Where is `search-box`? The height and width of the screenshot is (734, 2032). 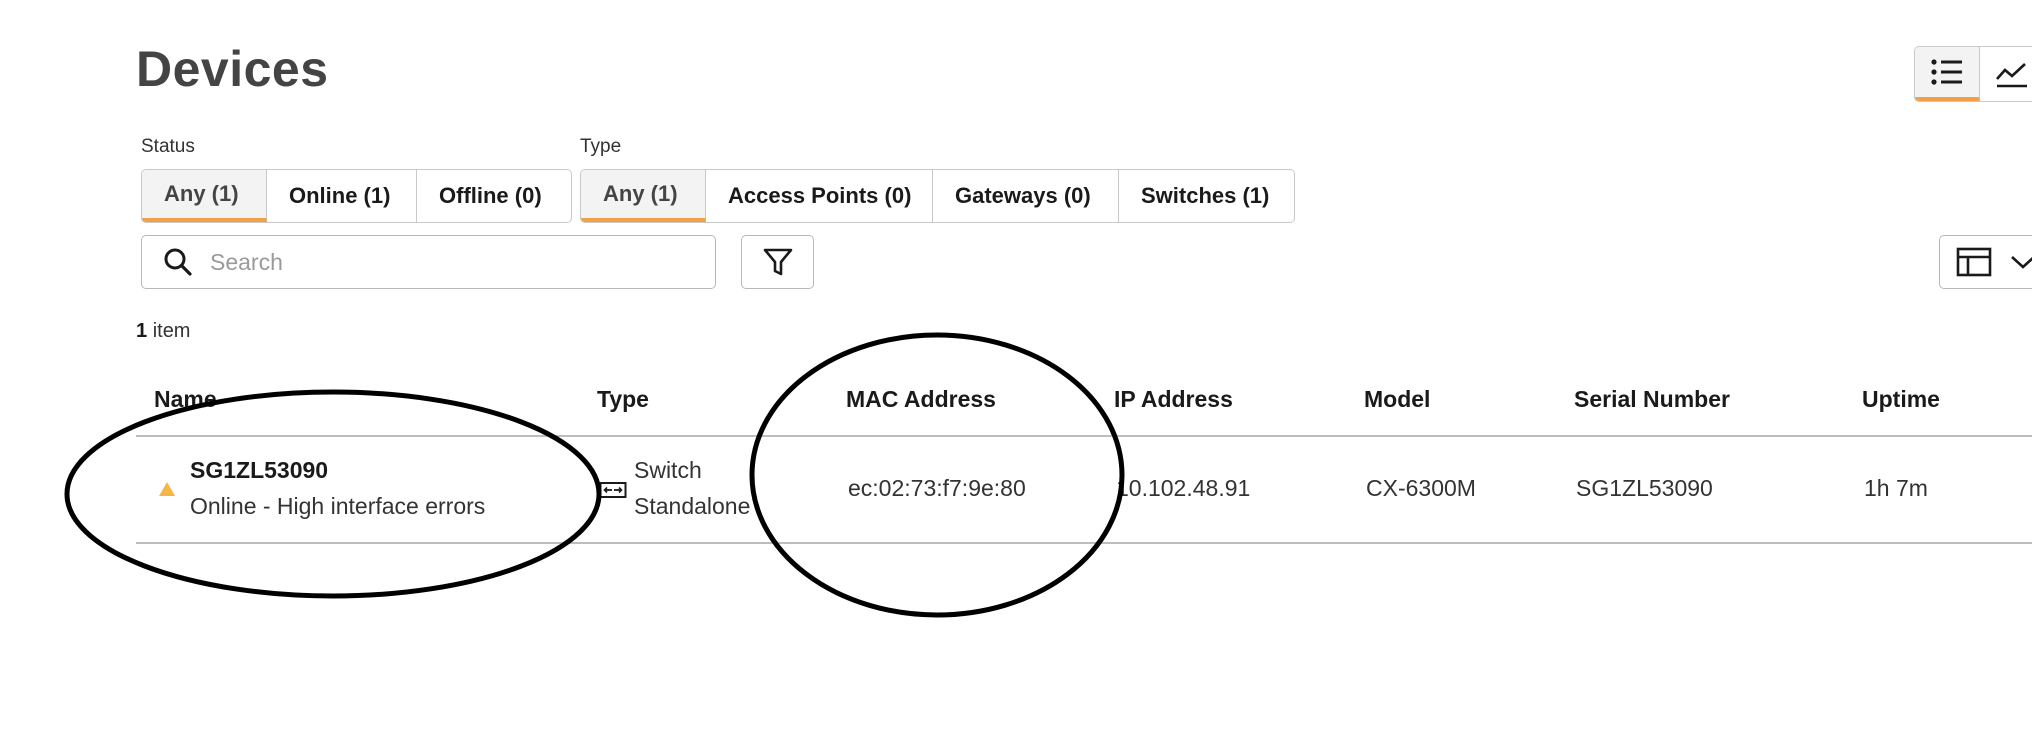 search-box is located at coordinates (428, 262).